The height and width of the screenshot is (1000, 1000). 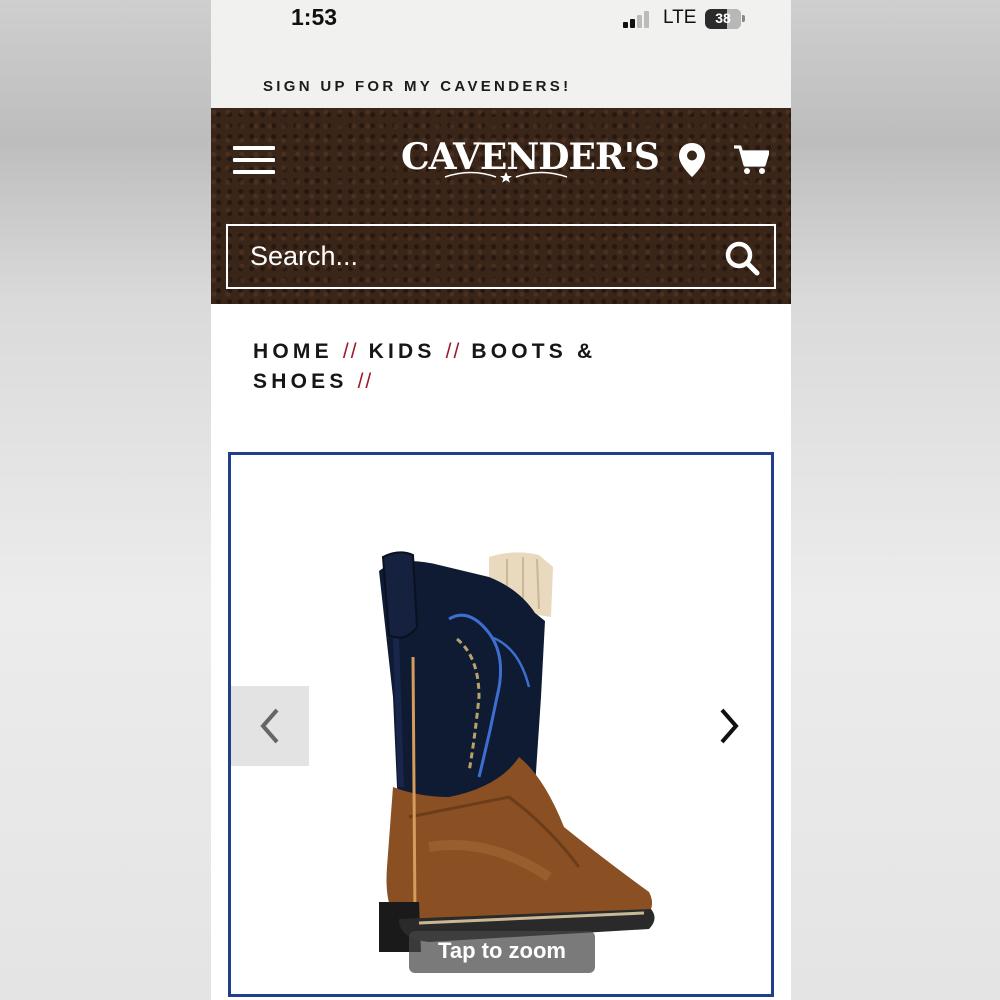 What do you see at coordinates (742, 258) in the screenshot?
I see `search-icon` at bounding box center [742, 258].